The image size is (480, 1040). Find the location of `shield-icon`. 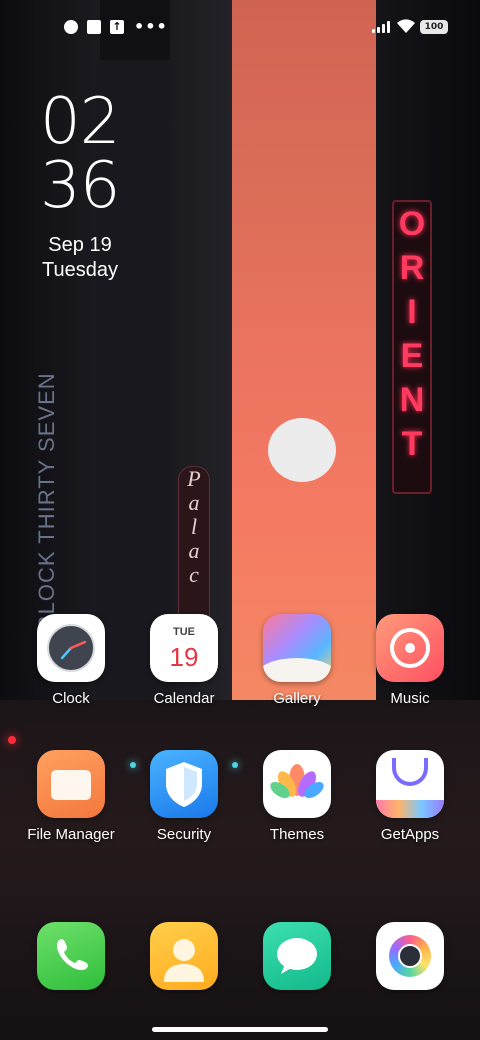

shield-icon is located at coordinates (184, 784).